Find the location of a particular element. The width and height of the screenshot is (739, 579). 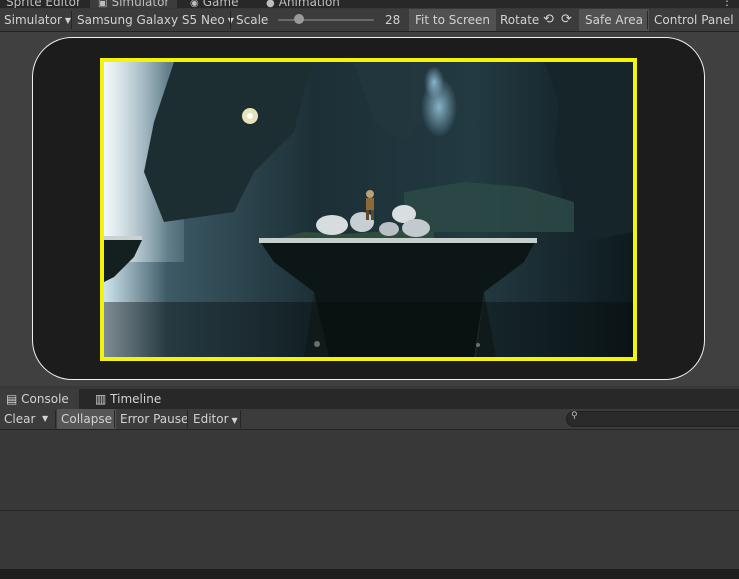

scale-slider-track is located at coordinates (326, 20).